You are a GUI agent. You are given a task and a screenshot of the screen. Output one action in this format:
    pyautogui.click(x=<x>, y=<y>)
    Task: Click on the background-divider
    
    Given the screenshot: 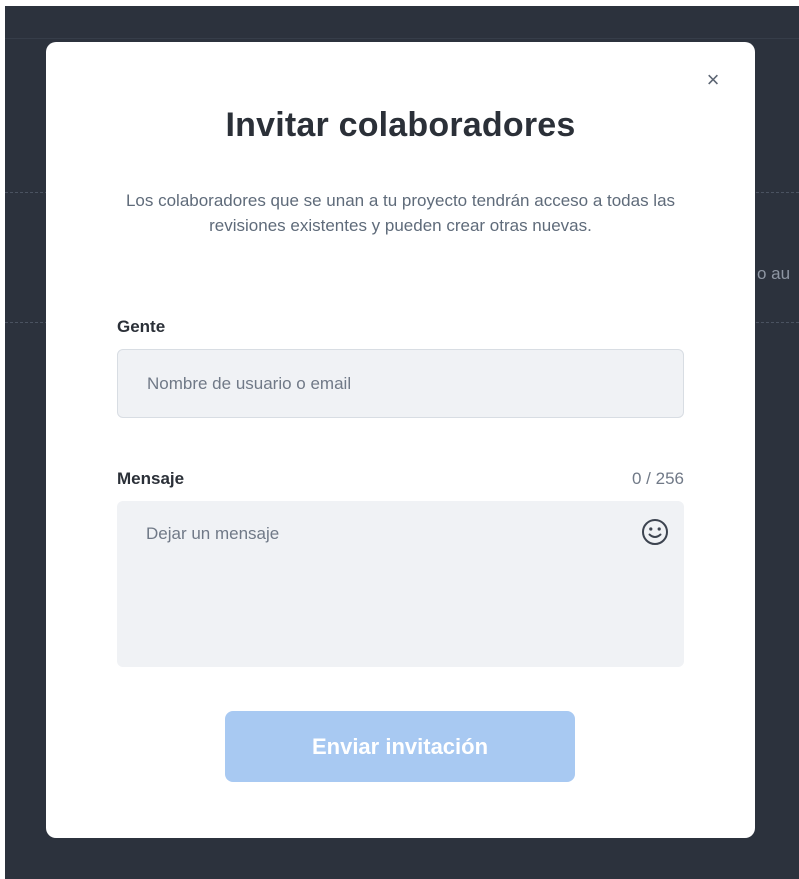 What is the action you would take?
    pyautogui.click(x=402, y=38)
    